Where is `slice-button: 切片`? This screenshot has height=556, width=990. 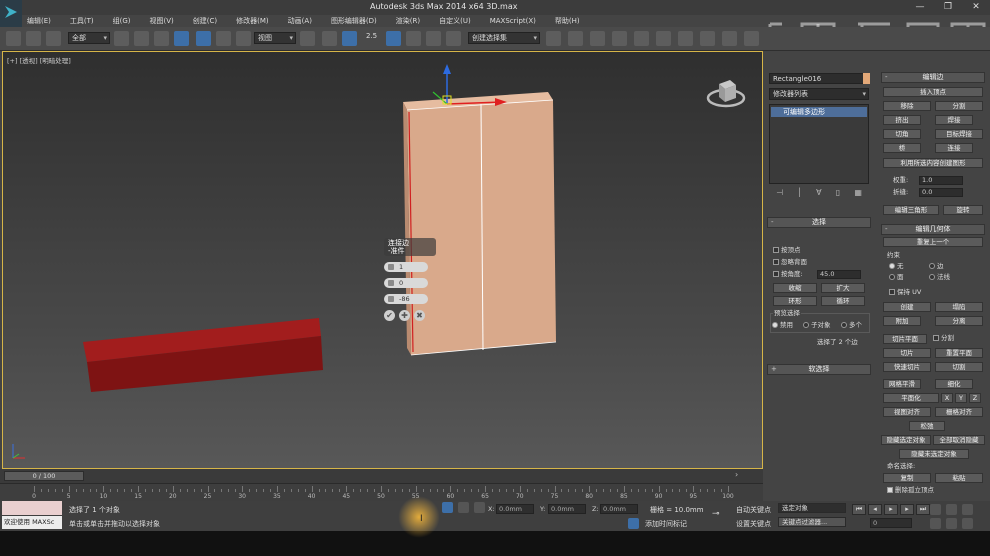
slice-button: 切片 is located at coordinates (907, 353).